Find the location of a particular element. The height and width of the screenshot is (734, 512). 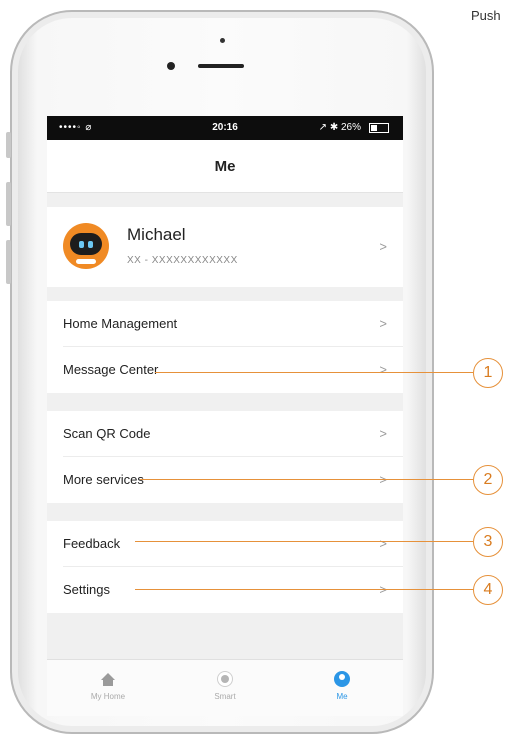

tab-label: Me is located at coordinates (342, 696).